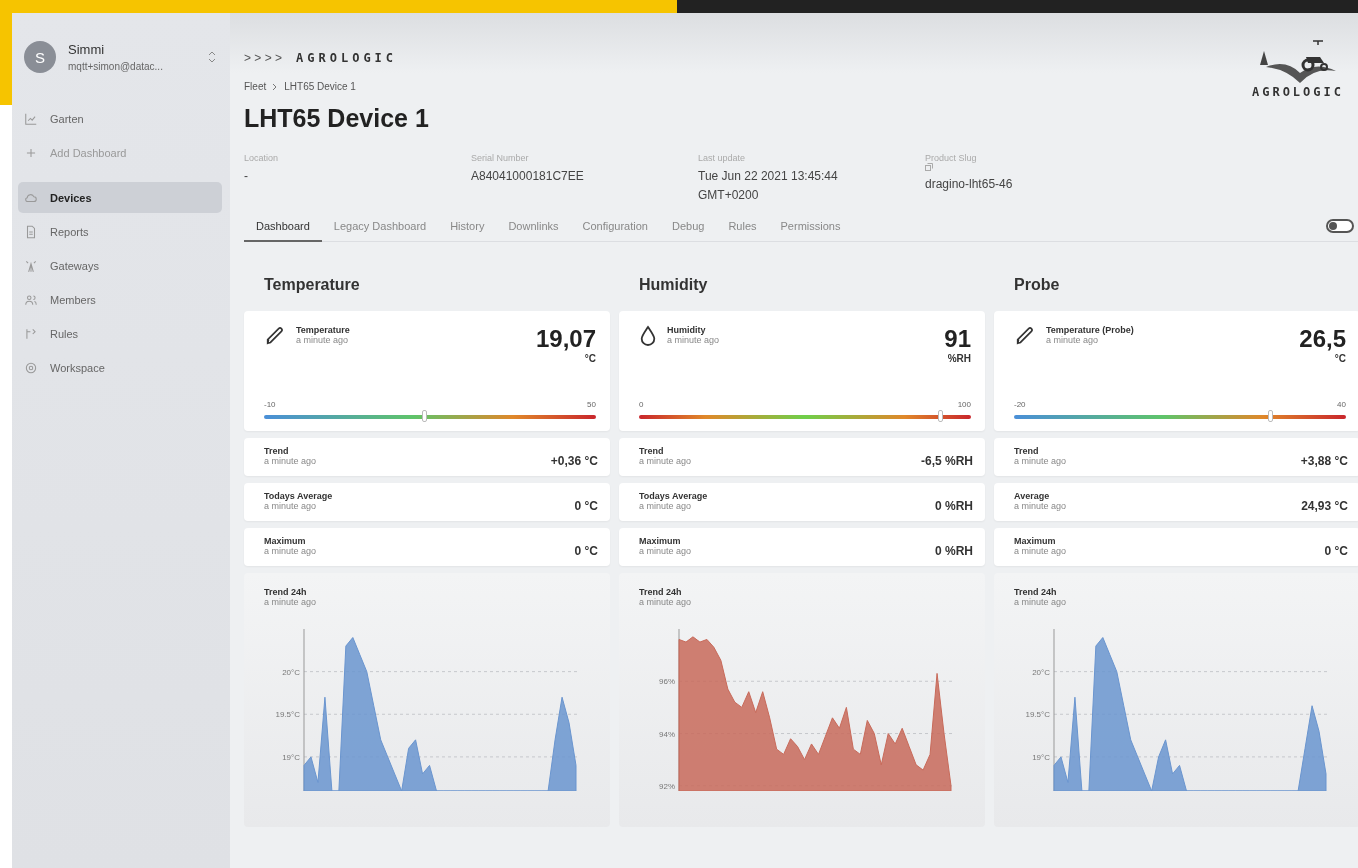 This screenshot has width=1358, height=868. I want to click on settings-icon, so click(31, 367).